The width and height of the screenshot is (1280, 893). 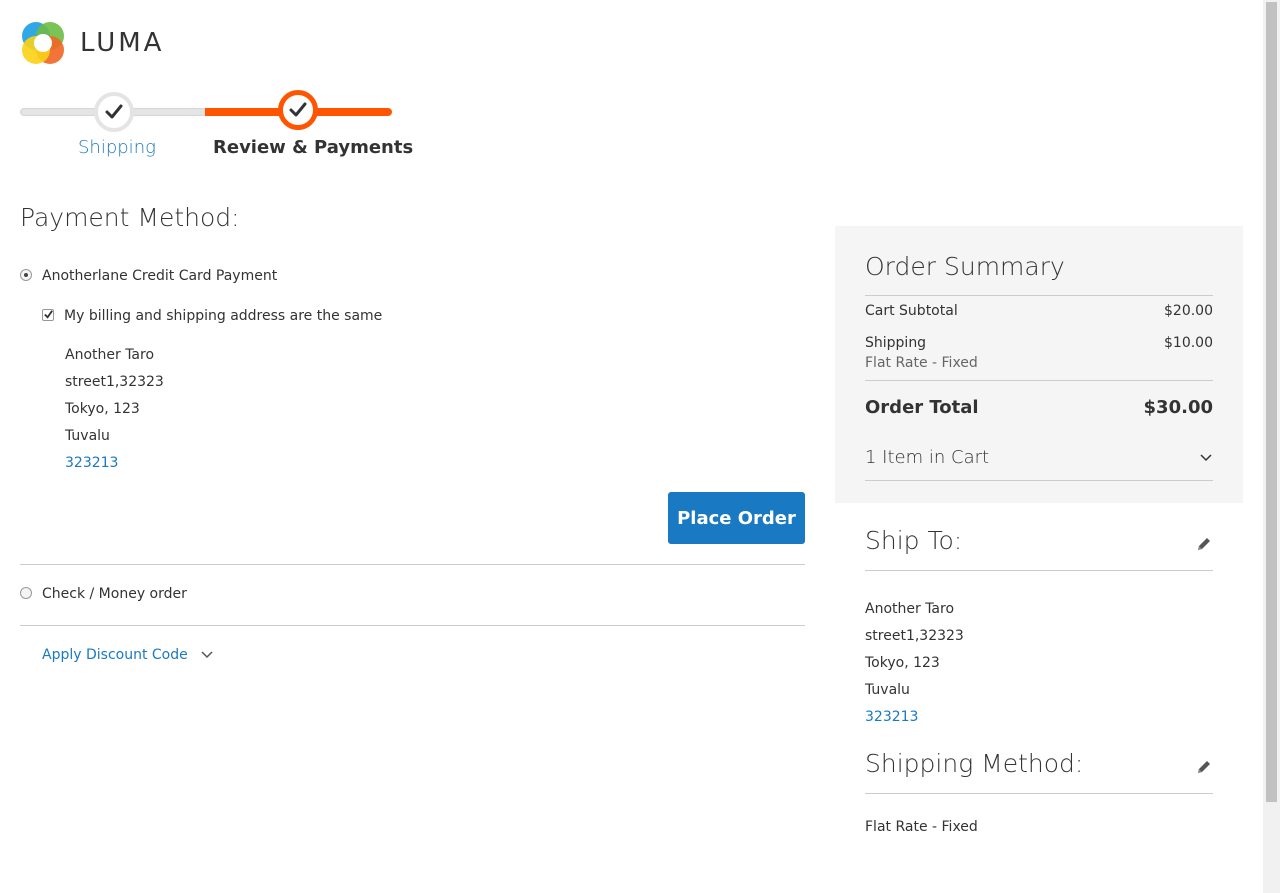 What do you see at coordinates (1039, 457) in the screenshot?
I see `items-in-cart-toggle: 1 Item in Cart` at bounding box center [1039, 457].